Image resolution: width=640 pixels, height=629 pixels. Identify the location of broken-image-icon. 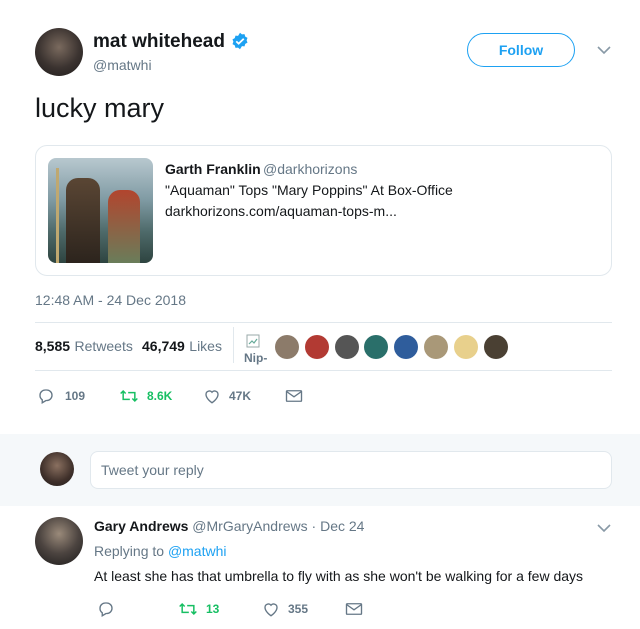
(253, 341).